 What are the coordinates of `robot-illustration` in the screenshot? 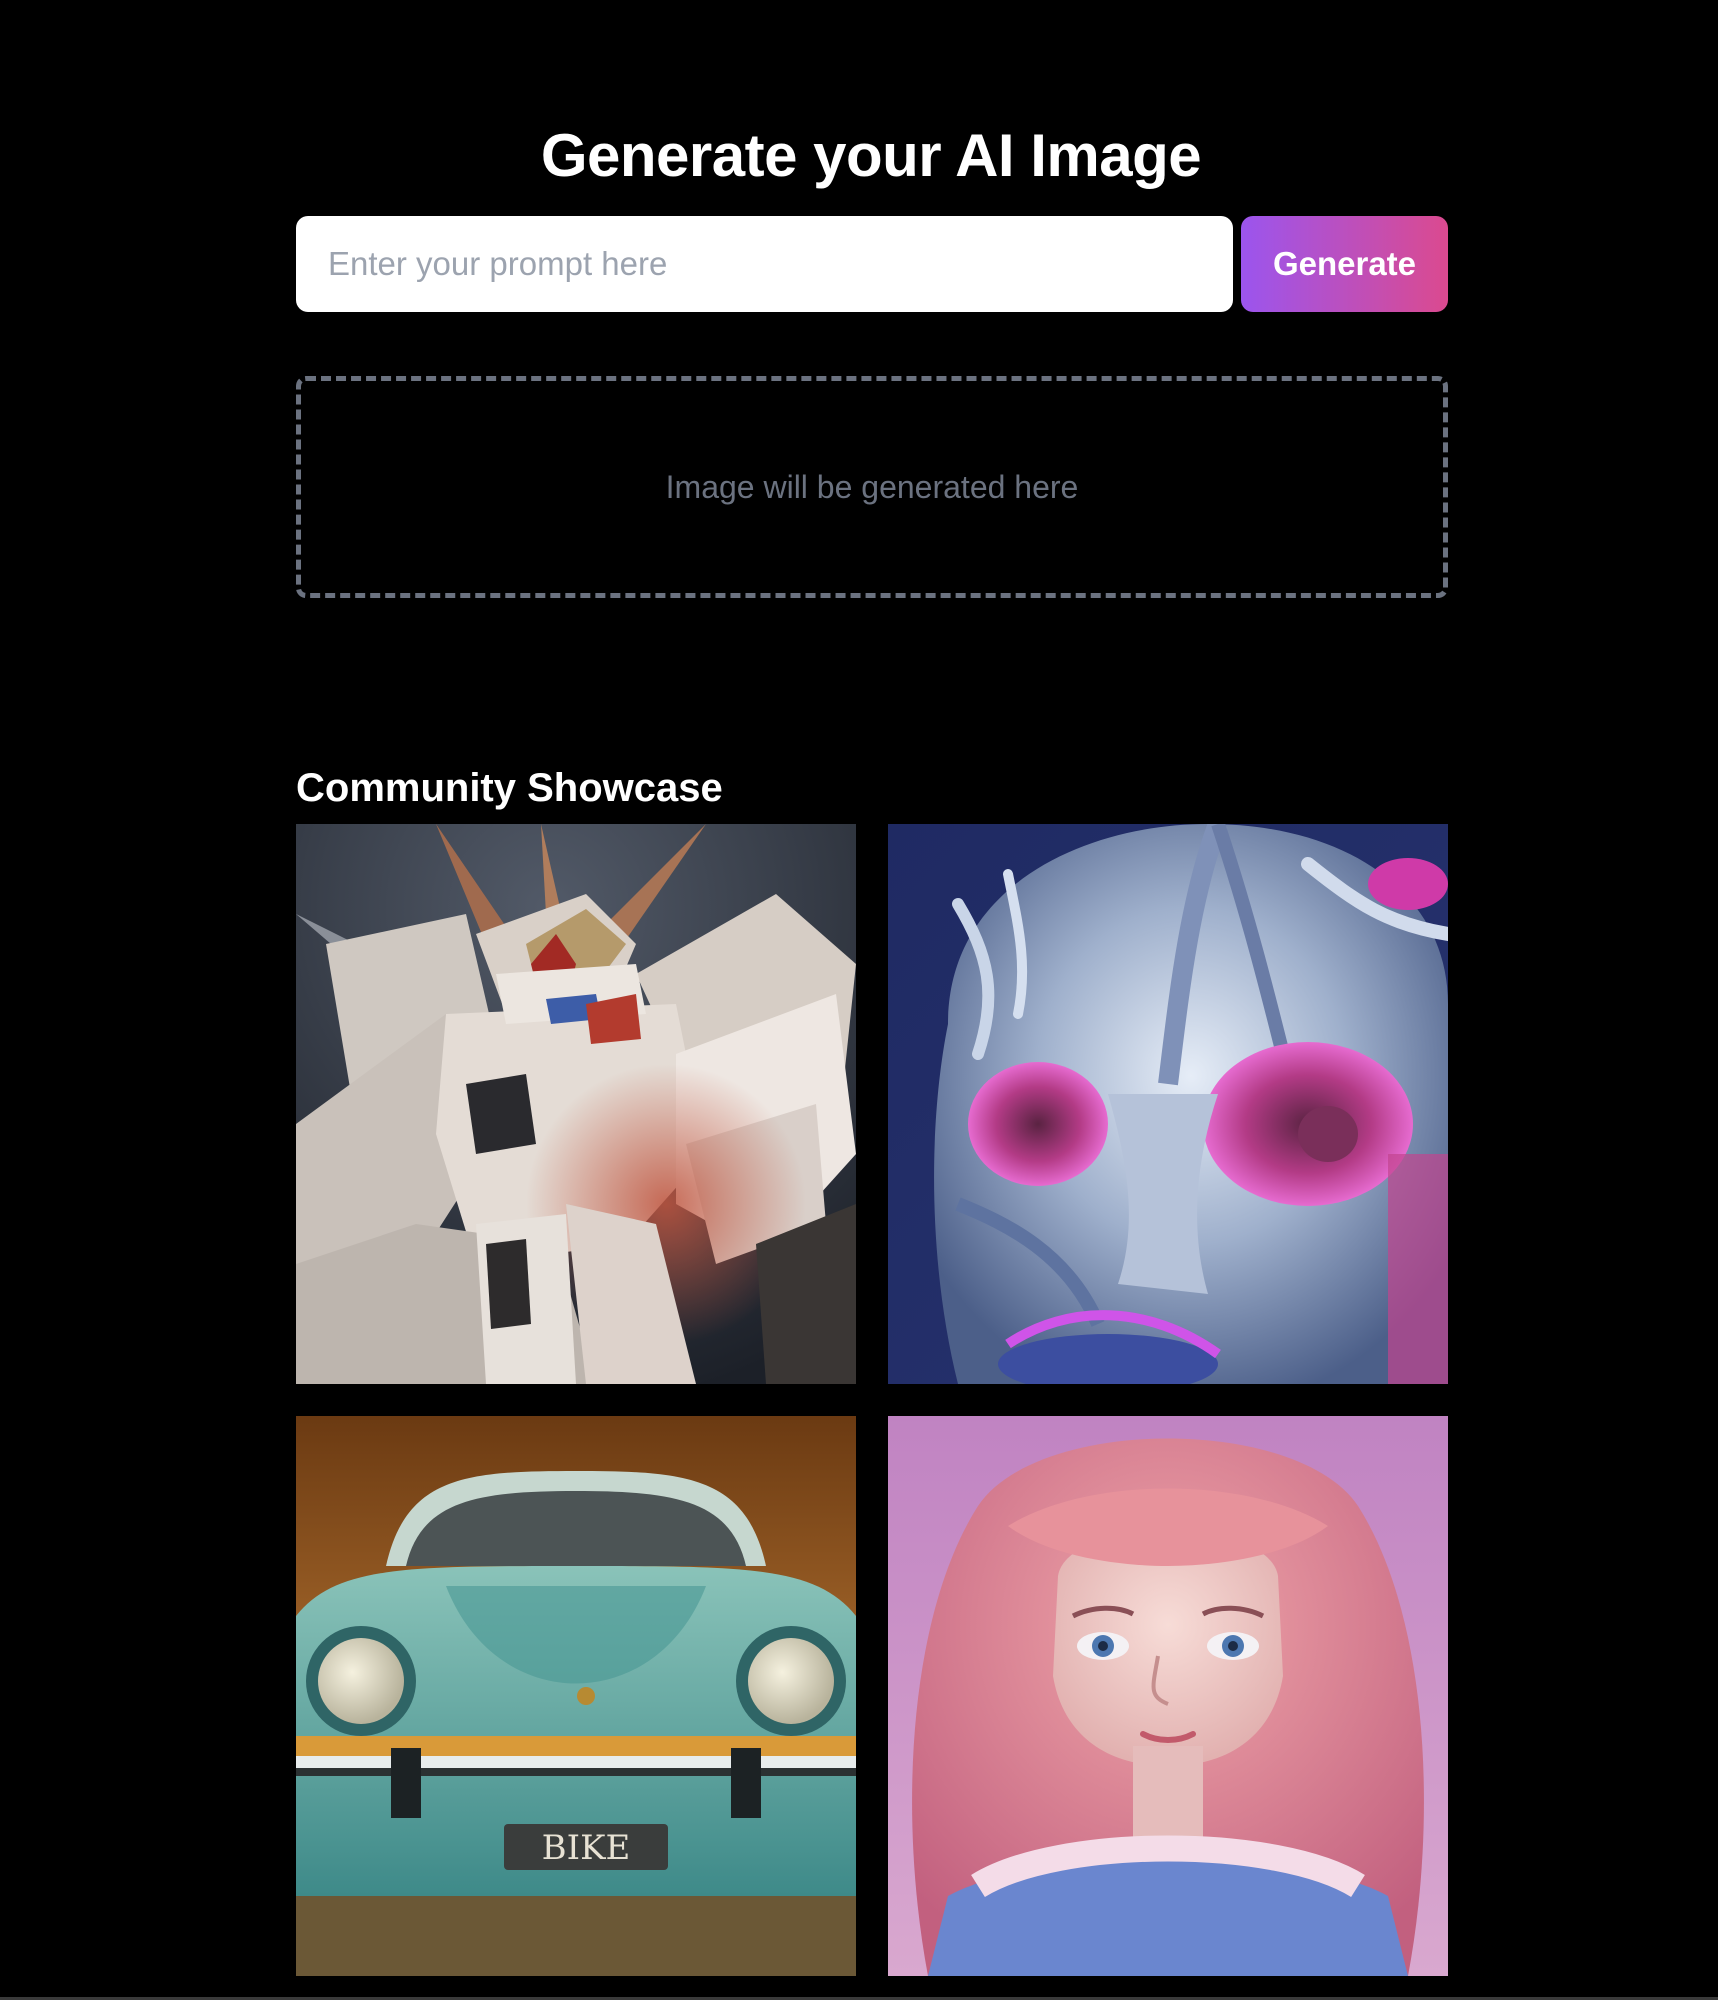 It's located at (576, 1104).